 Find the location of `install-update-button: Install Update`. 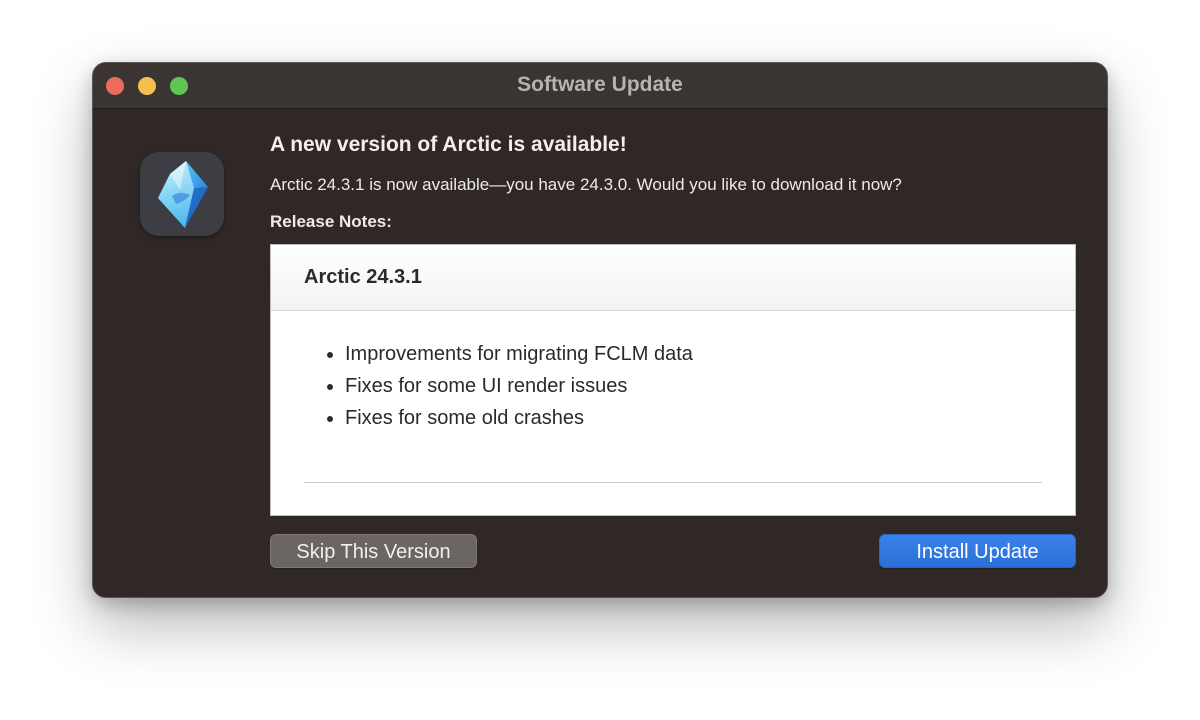

install-update-button: Install Update is located at coordinates (977, 551).